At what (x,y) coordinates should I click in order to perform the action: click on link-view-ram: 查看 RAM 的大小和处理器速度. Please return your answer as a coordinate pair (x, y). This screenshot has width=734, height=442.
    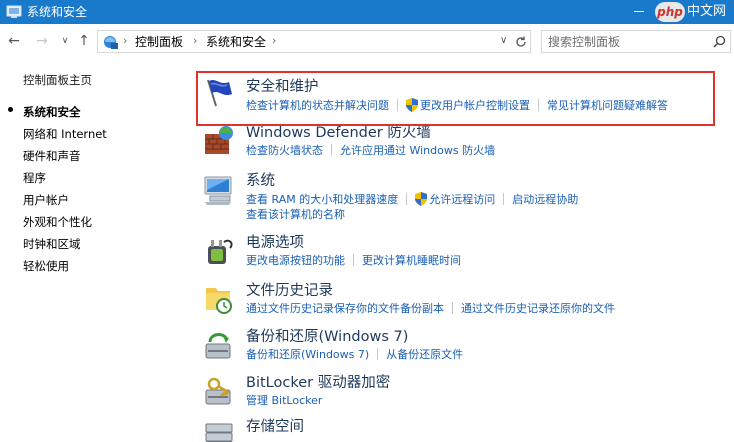
    Looking at the image, I should click on (322, 199).